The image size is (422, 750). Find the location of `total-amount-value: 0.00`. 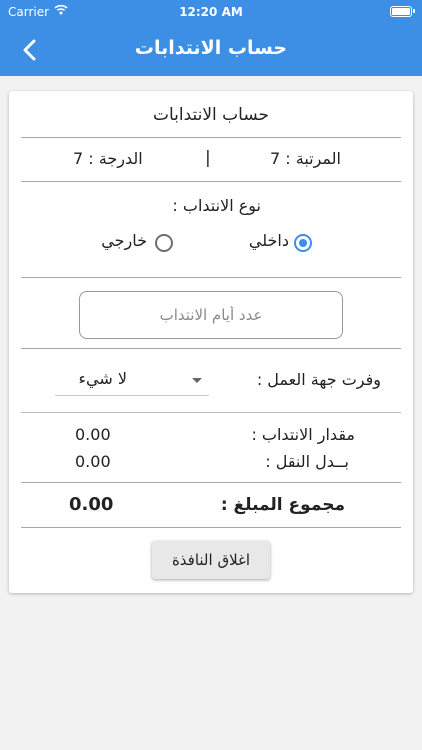

total-amount-value: 0.00 is located at coordinates (91, 504).